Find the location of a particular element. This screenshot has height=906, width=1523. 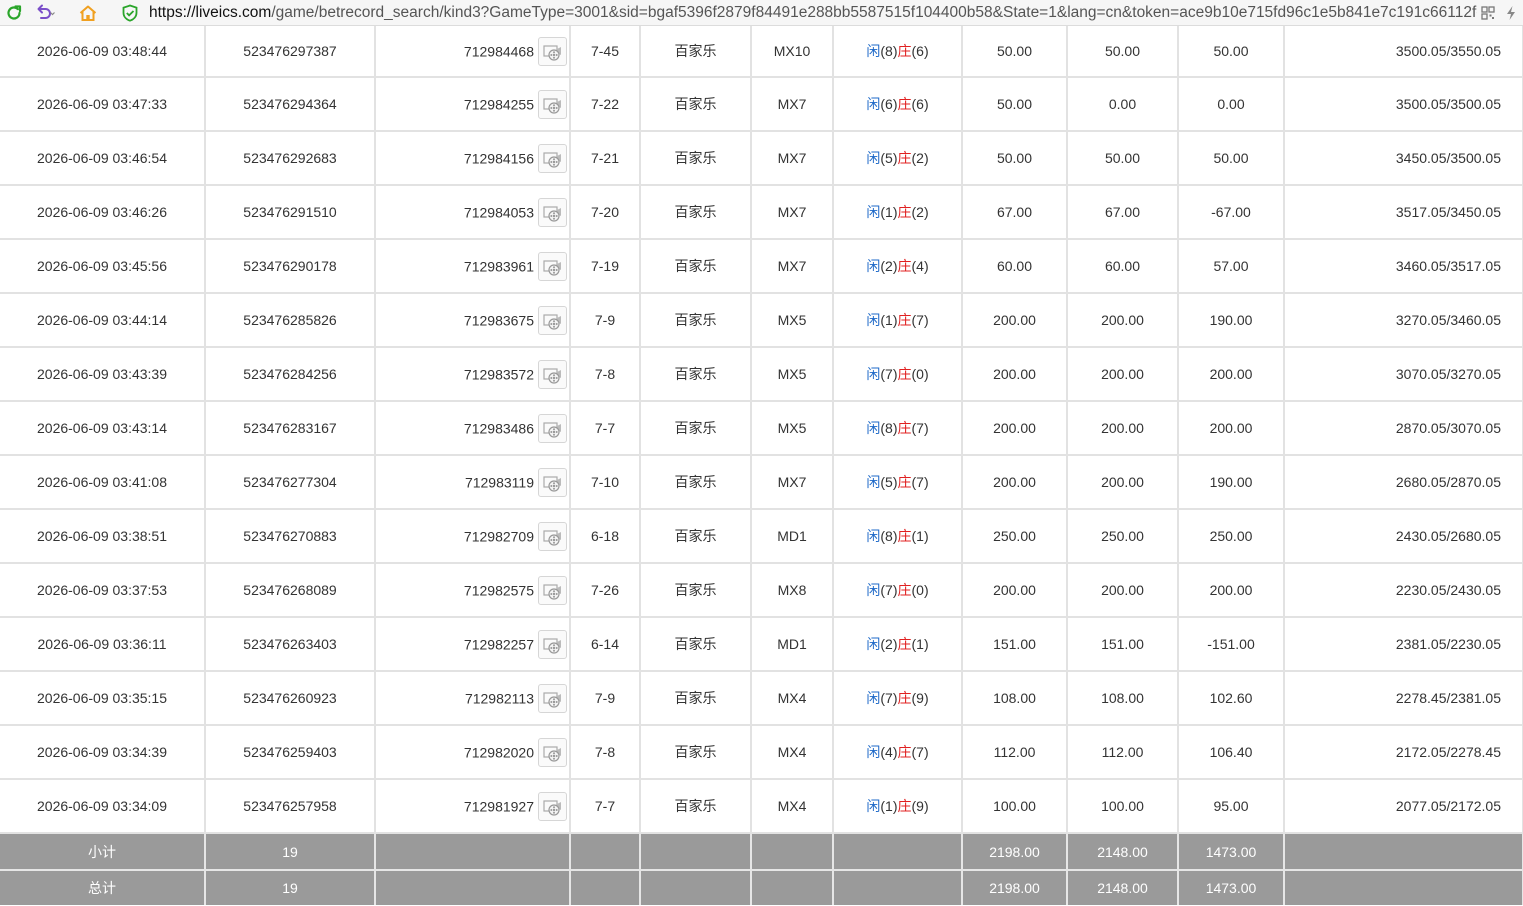

balance: 2172.05/2278.45 is located at coordinates (1403, 752).